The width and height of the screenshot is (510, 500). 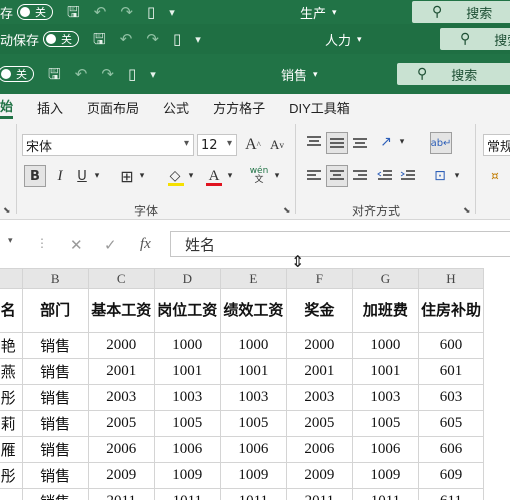 What do you see at coordinates (10, 241) in the screenshot?
I see `name-box-chevron-icon: ▾` at bounding box center [10, 241].